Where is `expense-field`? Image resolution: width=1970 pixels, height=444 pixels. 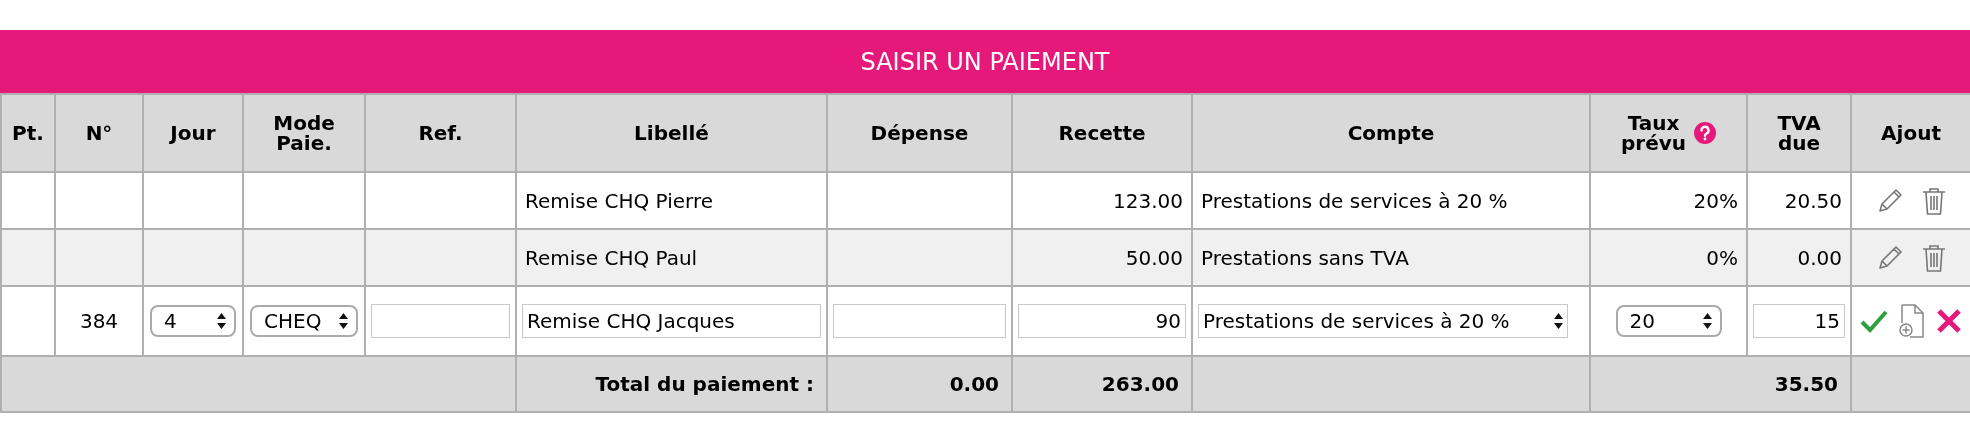 expense-field is located at coordinates (919, 321).